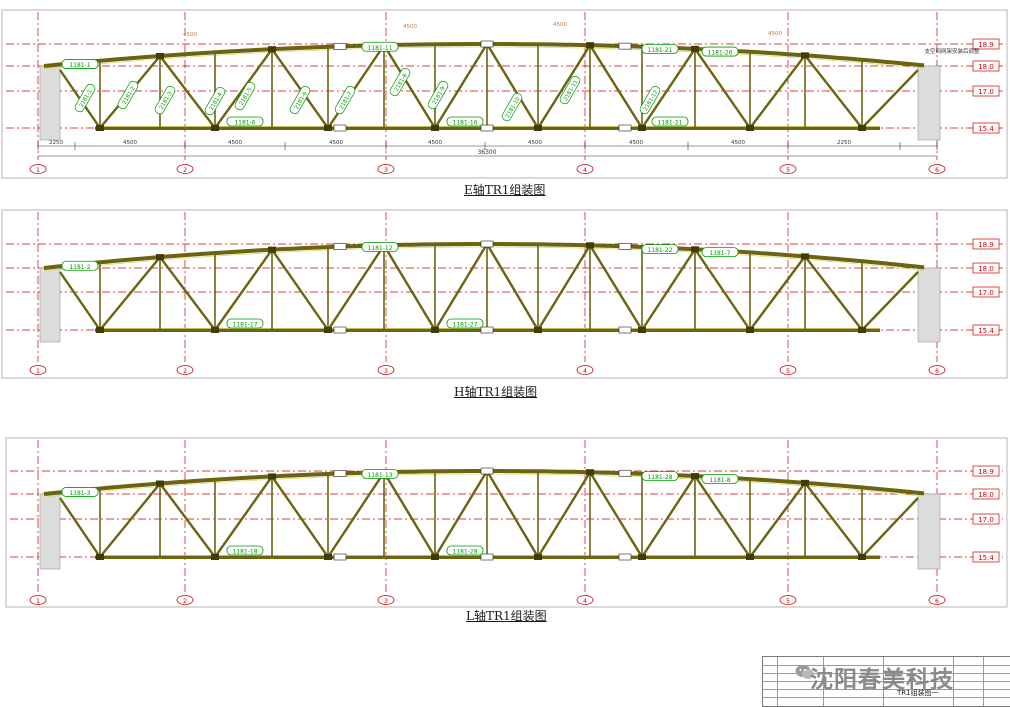 This screenshot has height=707, width=1010. What do you see at coordinates (929, 305) in the screenshot?
I see `right-support-column` at bounding box center [929, 305].